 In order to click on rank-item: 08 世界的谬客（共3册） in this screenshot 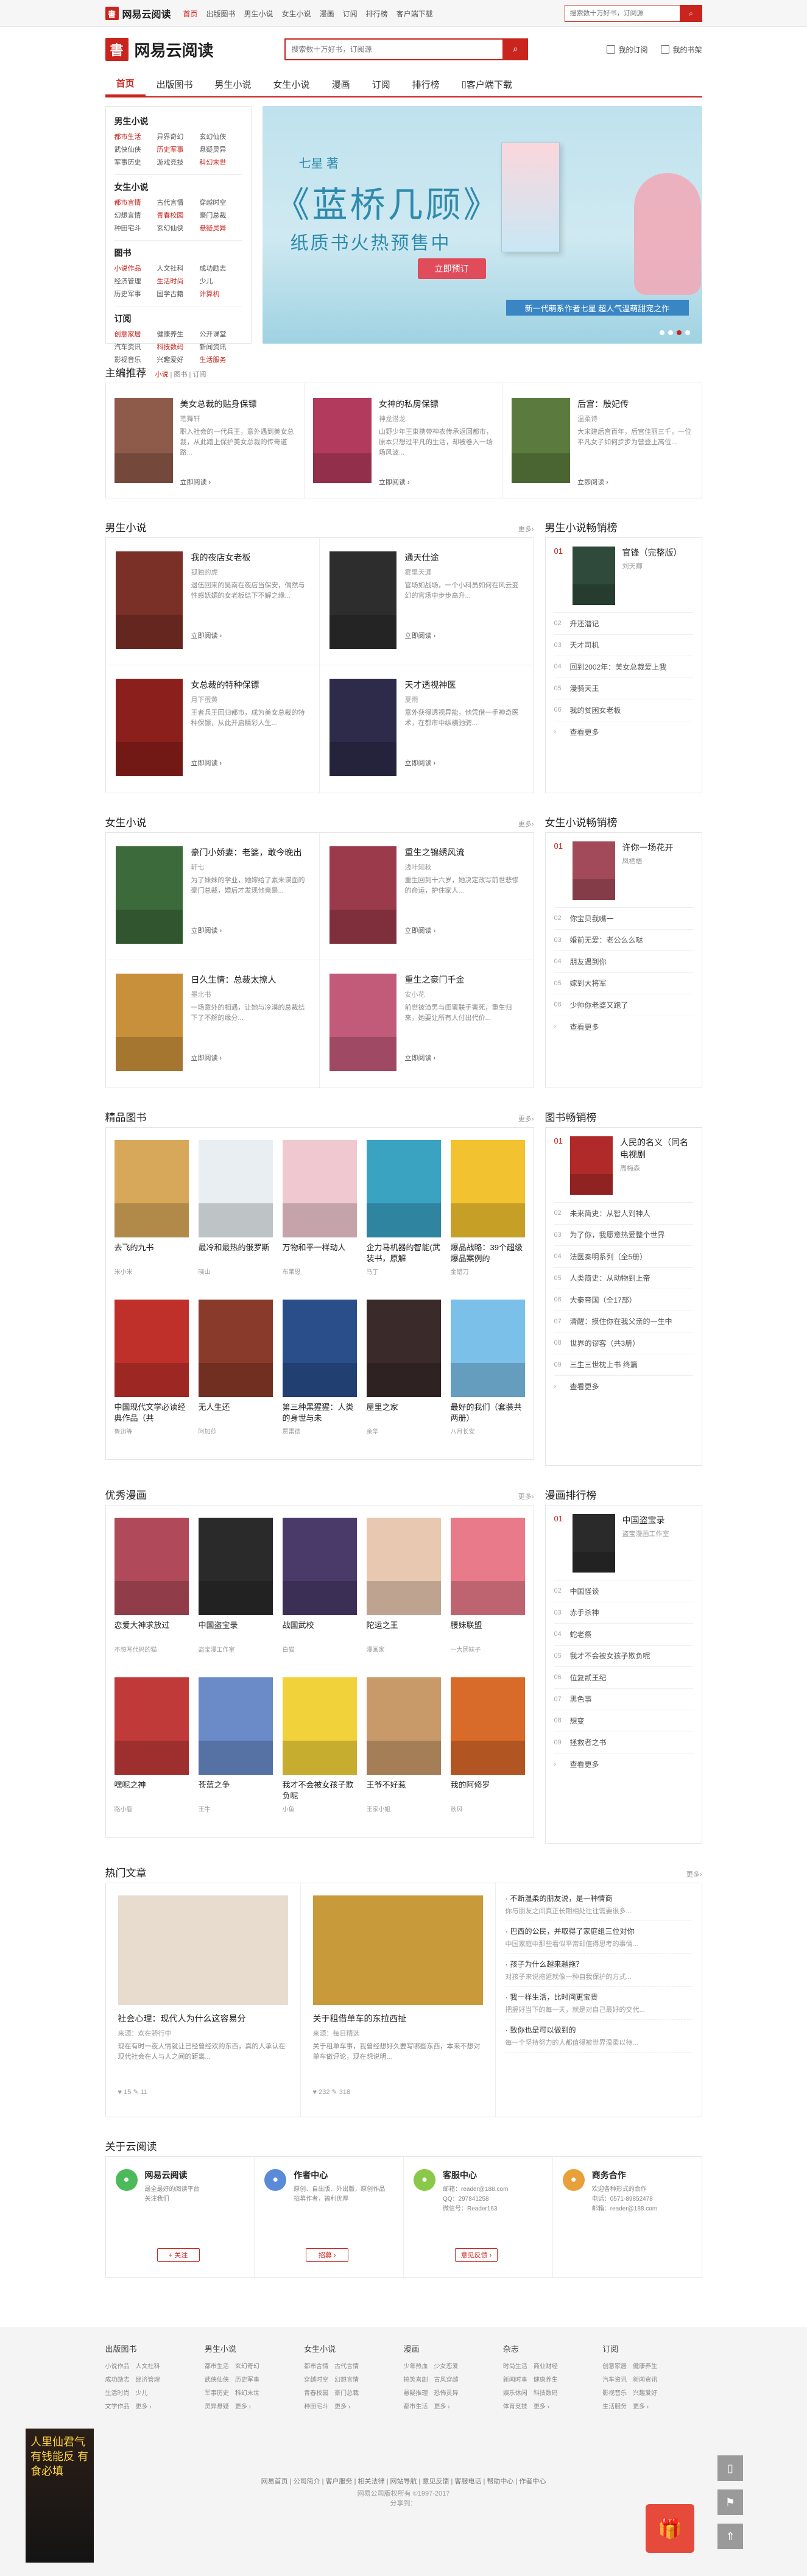, I will do `click(623, 1343)`.